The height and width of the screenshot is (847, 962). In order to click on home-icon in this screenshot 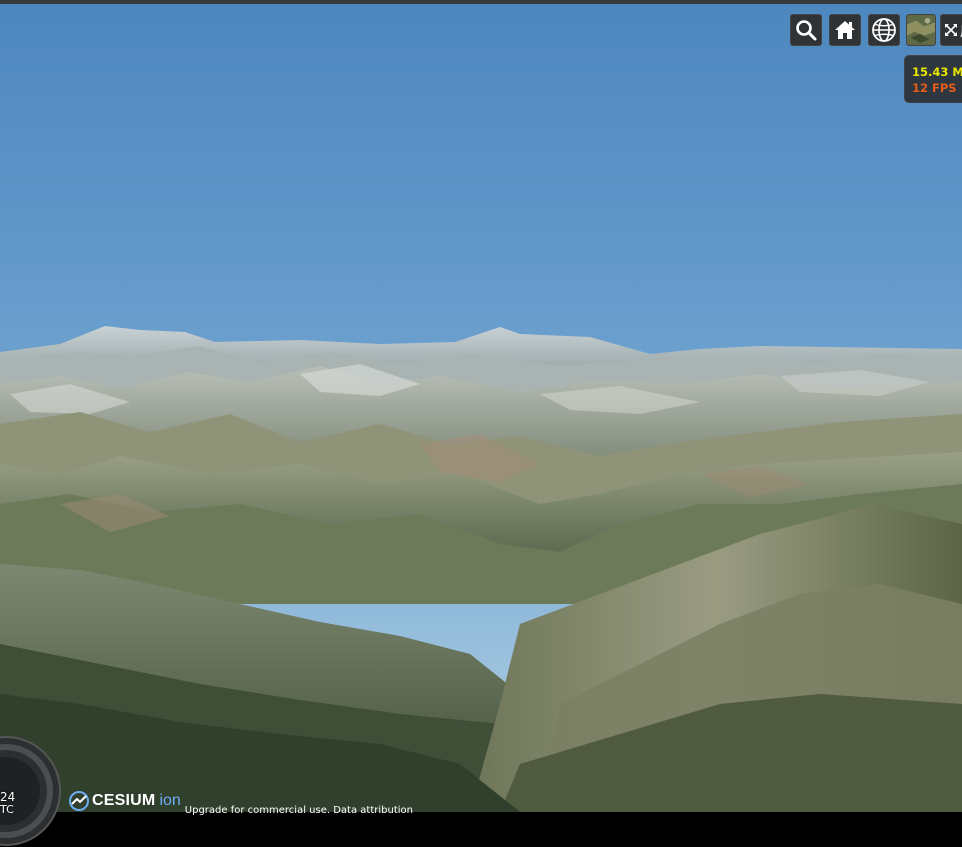, I will do `click(845, 30)`.